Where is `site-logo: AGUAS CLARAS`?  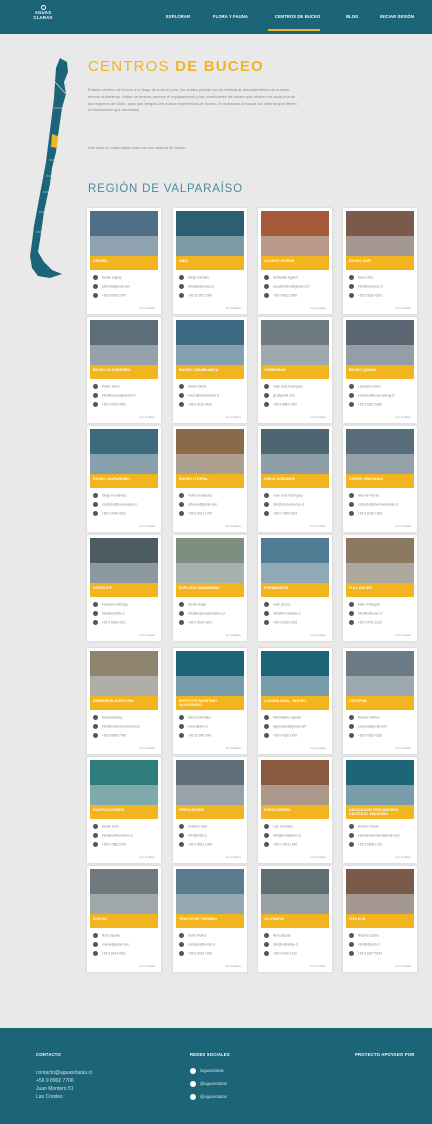 site-logo: AGUAS CLARAS is located at coordinates (43, 13).